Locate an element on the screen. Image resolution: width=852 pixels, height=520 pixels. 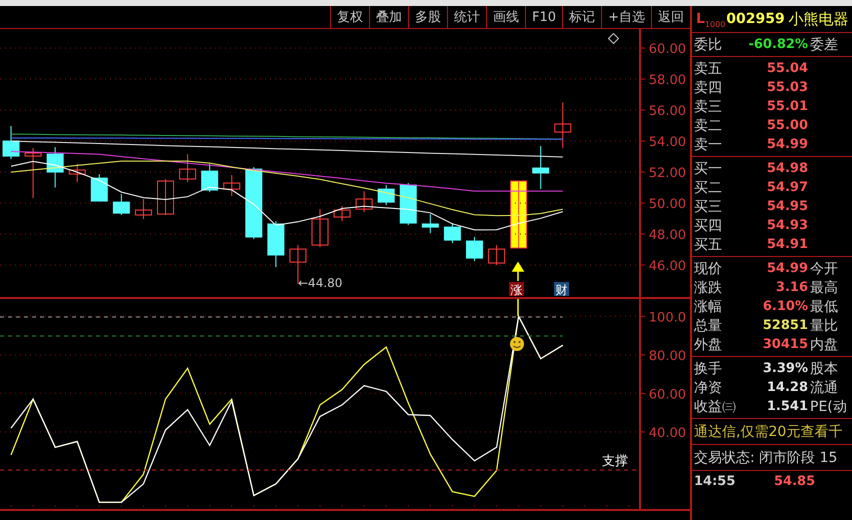
quote-value: 6.10% is located at coordinates (785, 306).